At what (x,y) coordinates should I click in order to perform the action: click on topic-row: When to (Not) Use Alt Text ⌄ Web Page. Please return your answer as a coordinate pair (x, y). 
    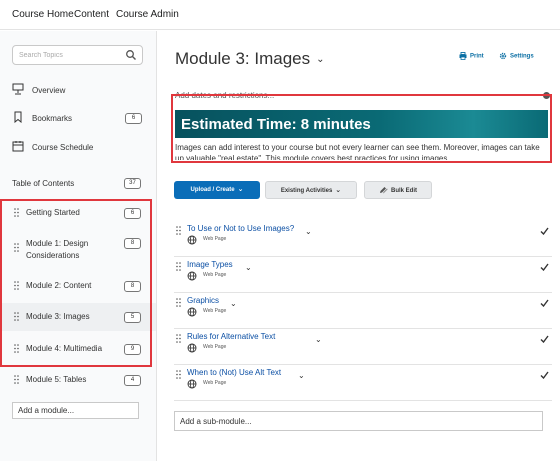
    Looking at the image, I should click on (363, 383).